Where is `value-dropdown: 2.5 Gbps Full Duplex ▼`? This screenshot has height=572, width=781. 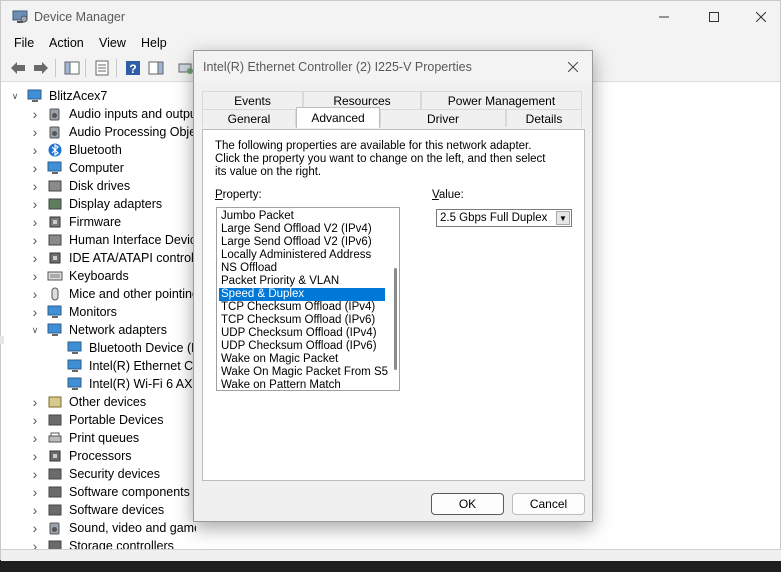 value-dropdown: 2.5 Gbps Full Duplex ▼ is located at coordinates (504, 218).